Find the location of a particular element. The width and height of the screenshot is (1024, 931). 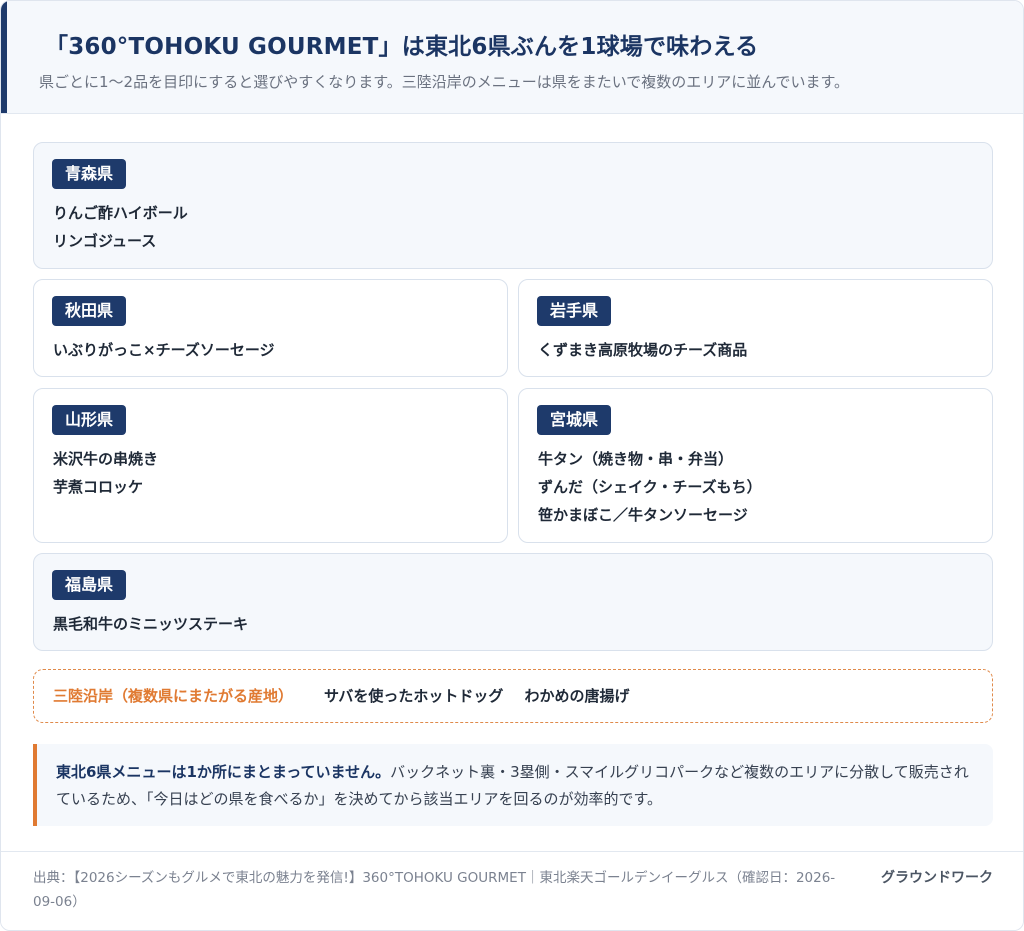

menu-item: わかめの唐揚げ is located at coordinates (577, 696).